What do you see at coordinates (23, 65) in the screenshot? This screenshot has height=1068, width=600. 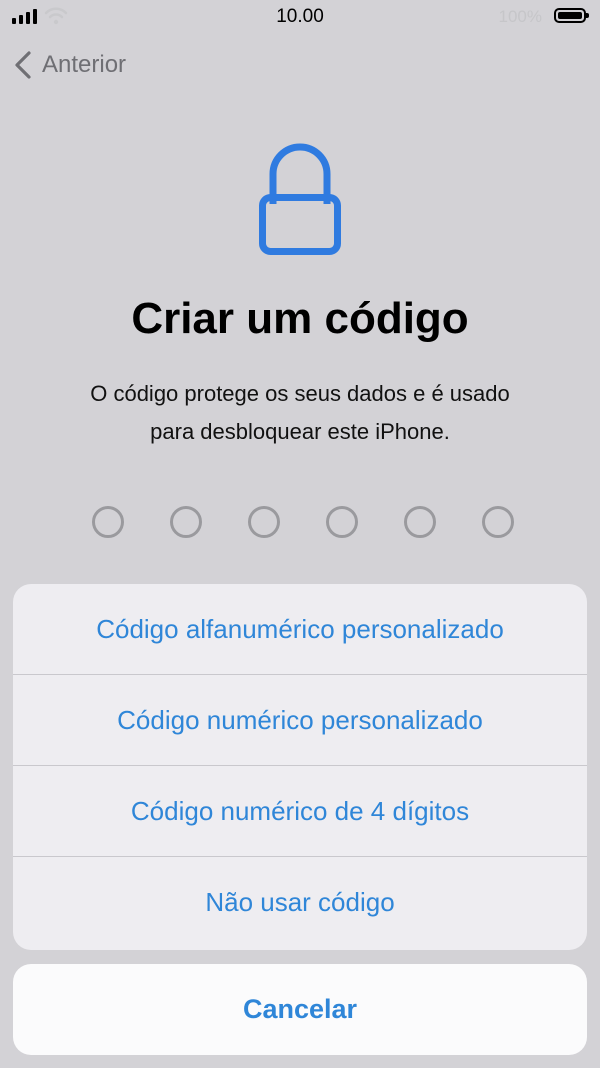 I see `chevron-left-icon` at bounding box center [23, 65].